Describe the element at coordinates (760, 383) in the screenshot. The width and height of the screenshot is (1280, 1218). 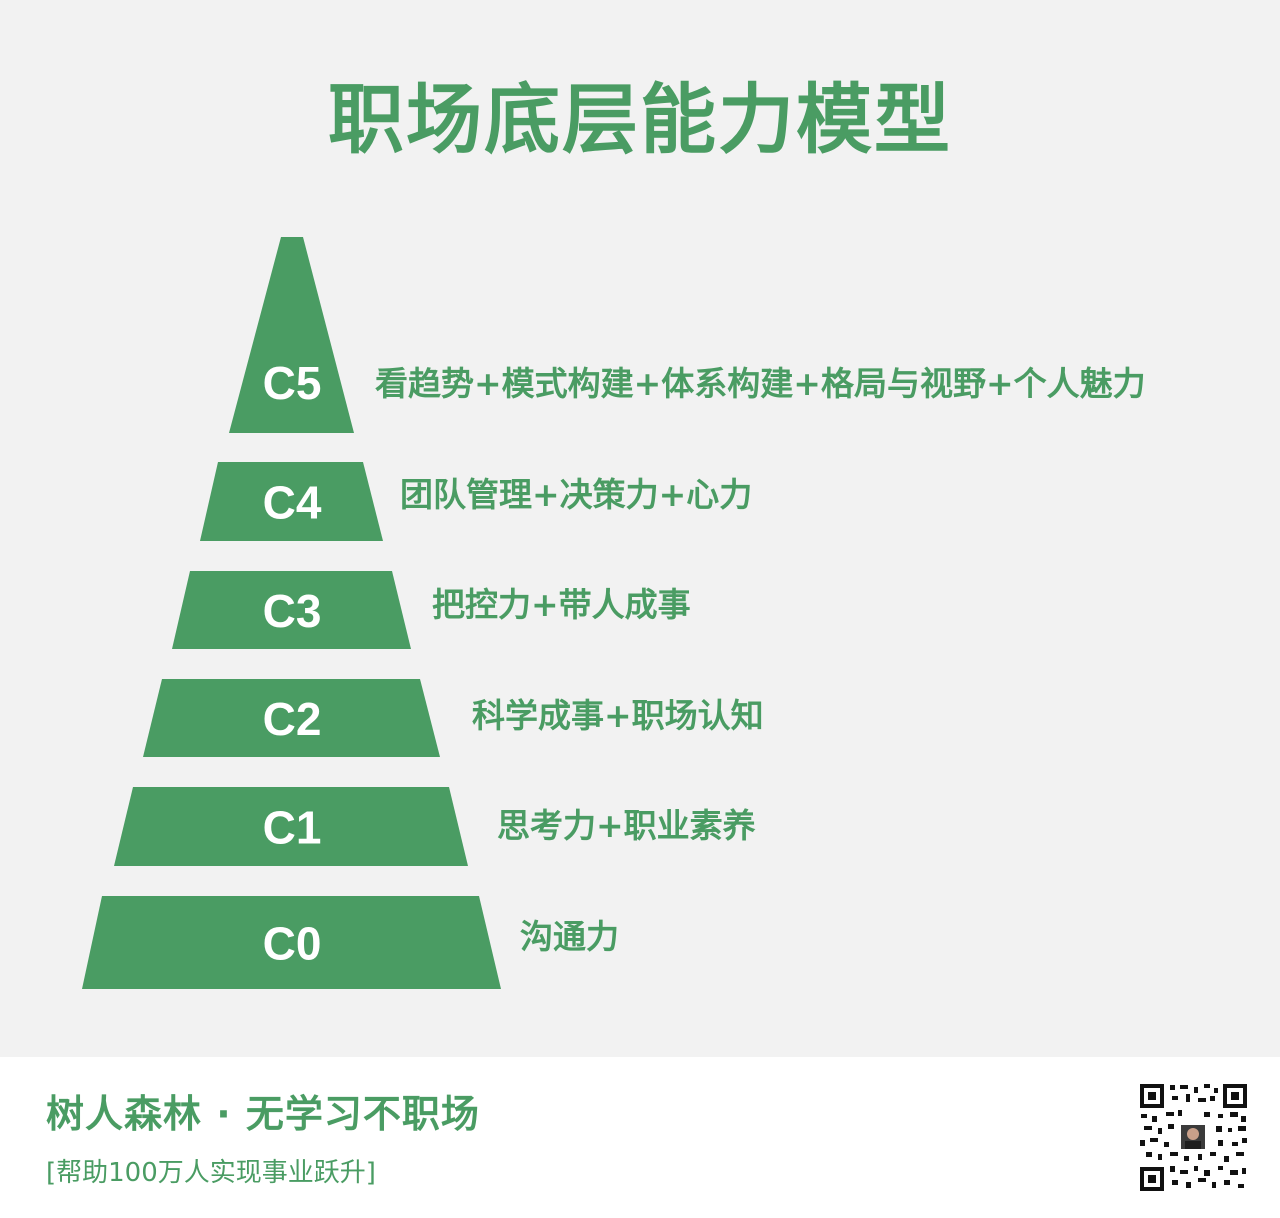
I see `level-description: 看趋势+模式构建+体系构建+格局与视野+个人魅力` at that location.